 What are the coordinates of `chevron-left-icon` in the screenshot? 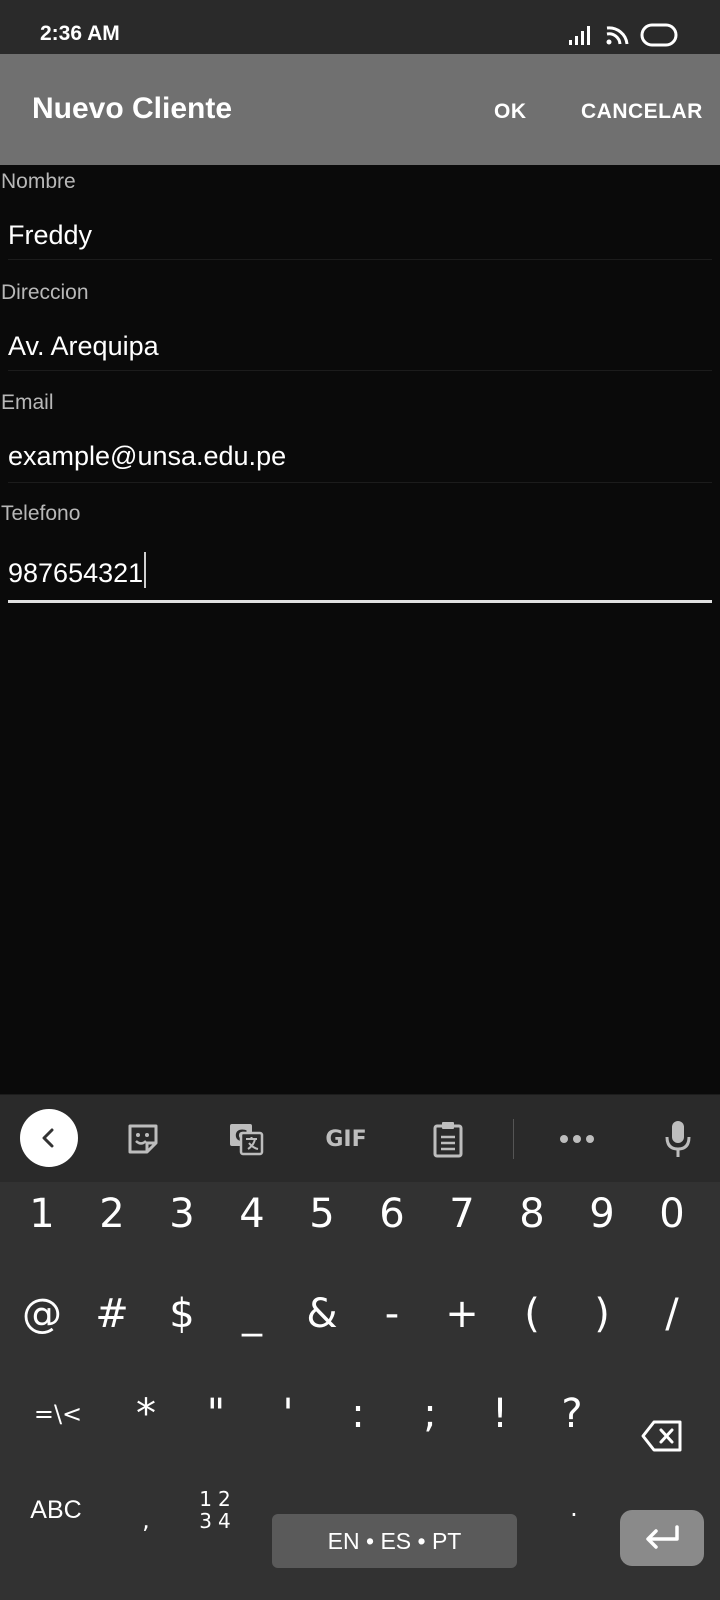 It's located at (48, 1138).